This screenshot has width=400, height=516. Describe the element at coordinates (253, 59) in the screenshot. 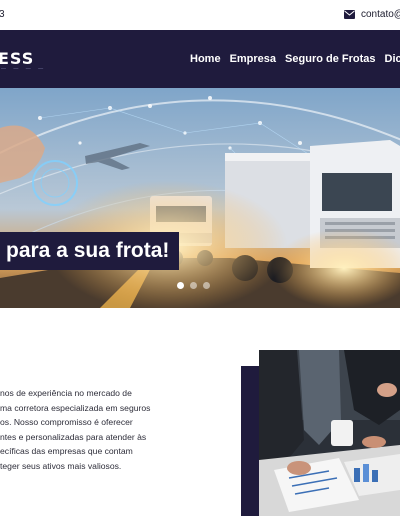

I see `nav-empresa: Empresa` at that location.